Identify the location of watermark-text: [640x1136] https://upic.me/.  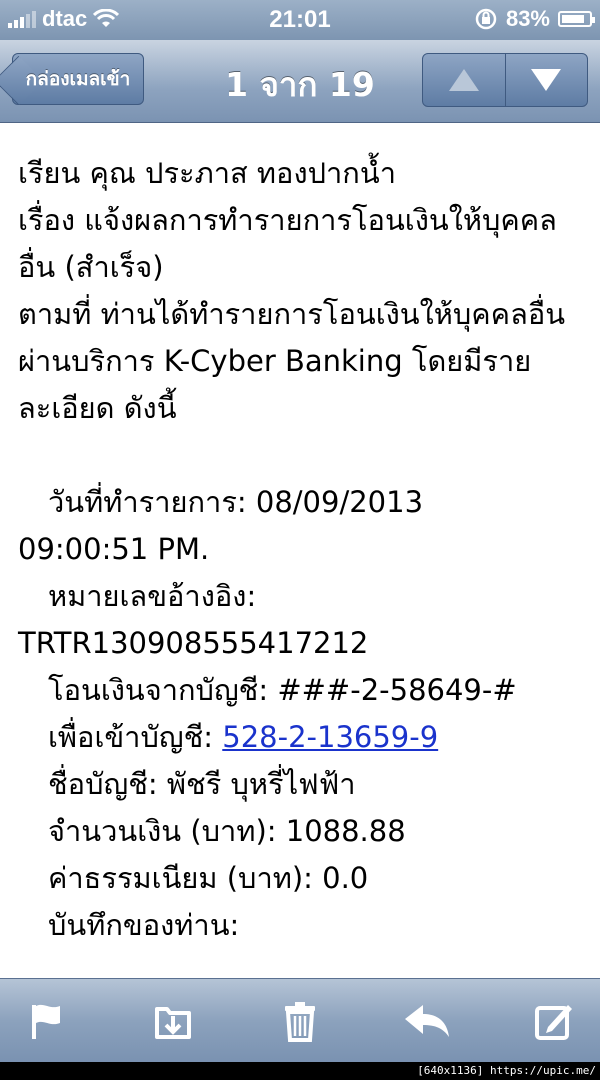
(506, 1071).